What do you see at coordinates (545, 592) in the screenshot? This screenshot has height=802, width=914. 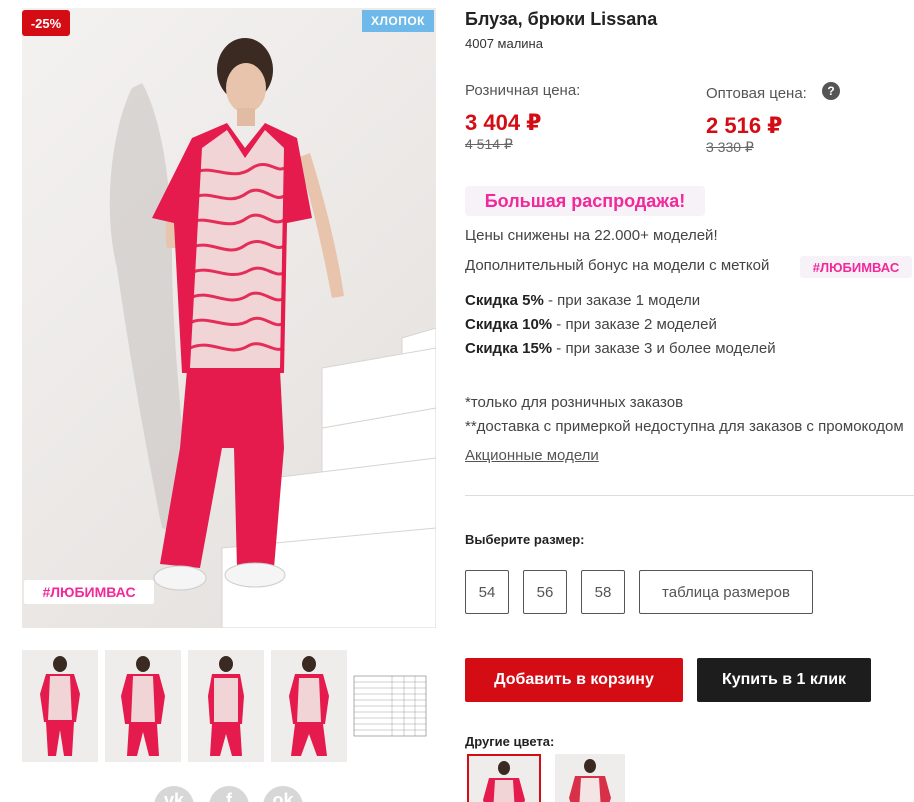 I see `size-option-56: 56` at bounding box center [545, 592].